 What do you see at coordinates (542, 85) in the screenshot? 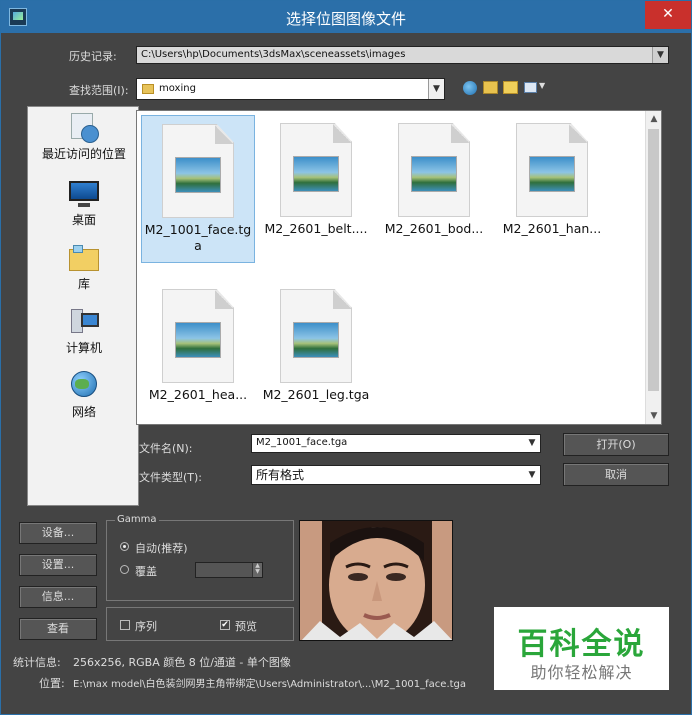
I see `view-dropdown-icon: ▼` at bounding box center [542, 85].